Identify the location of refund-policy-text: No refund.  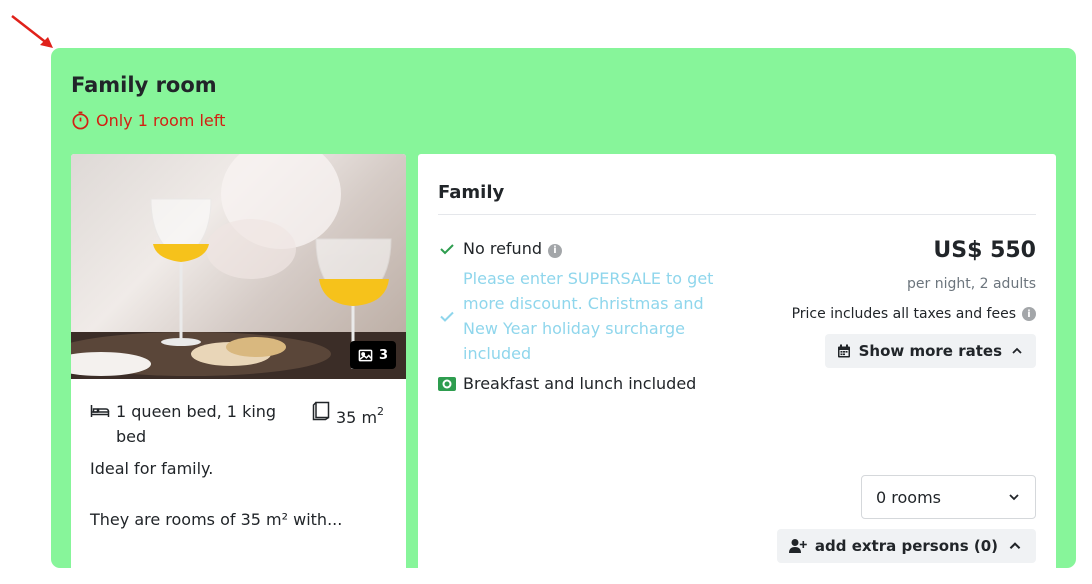
(502, 248).